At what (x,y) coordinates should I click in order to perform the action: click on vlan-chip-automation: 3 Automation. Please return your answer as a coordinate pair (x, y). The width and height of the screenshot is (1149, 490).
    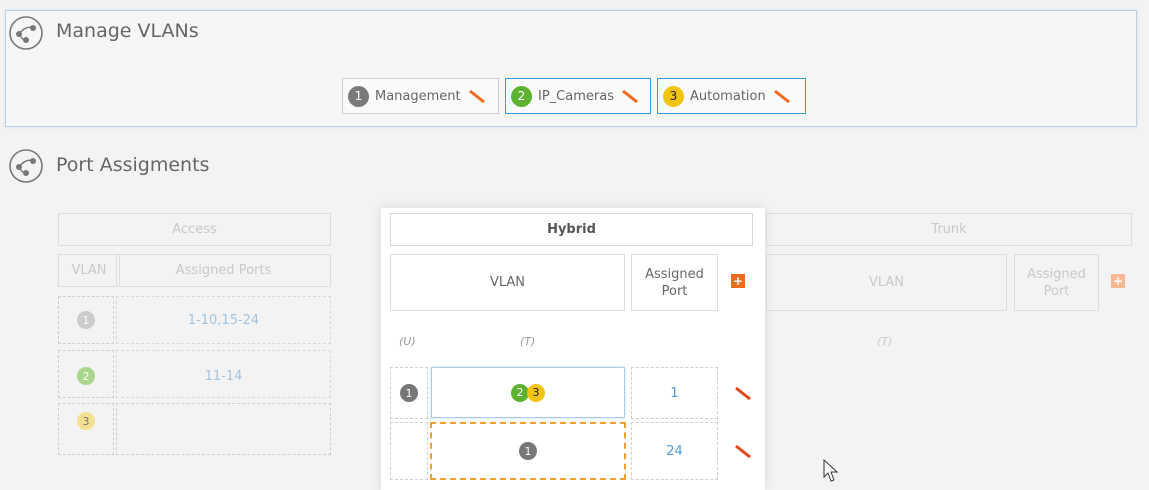
    Looking at the image, I should click on (731, 96).